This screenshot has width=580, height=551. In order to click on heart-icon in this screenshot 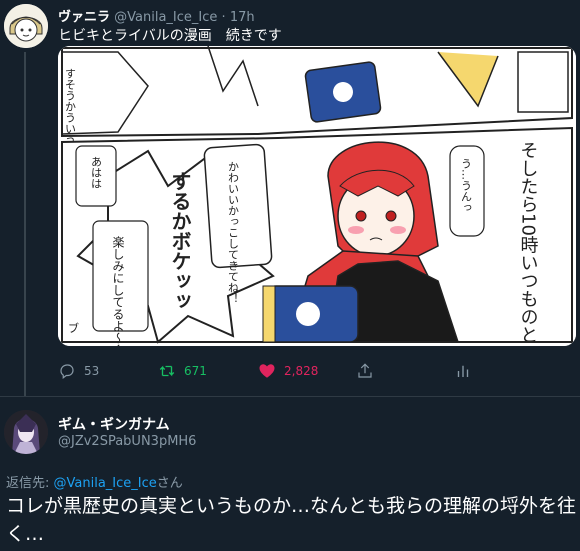, I will do `click(267, 371)`.